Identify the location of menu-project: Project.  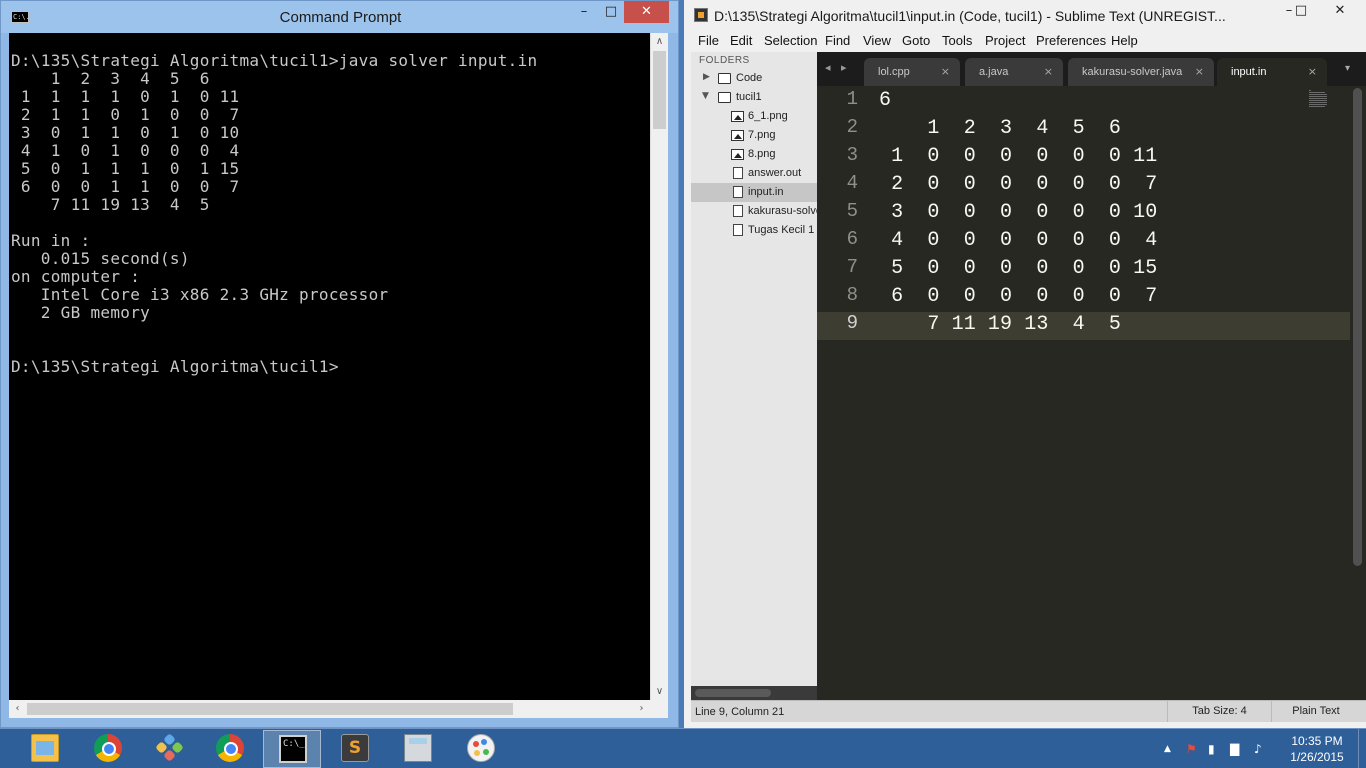
(1005, 40).